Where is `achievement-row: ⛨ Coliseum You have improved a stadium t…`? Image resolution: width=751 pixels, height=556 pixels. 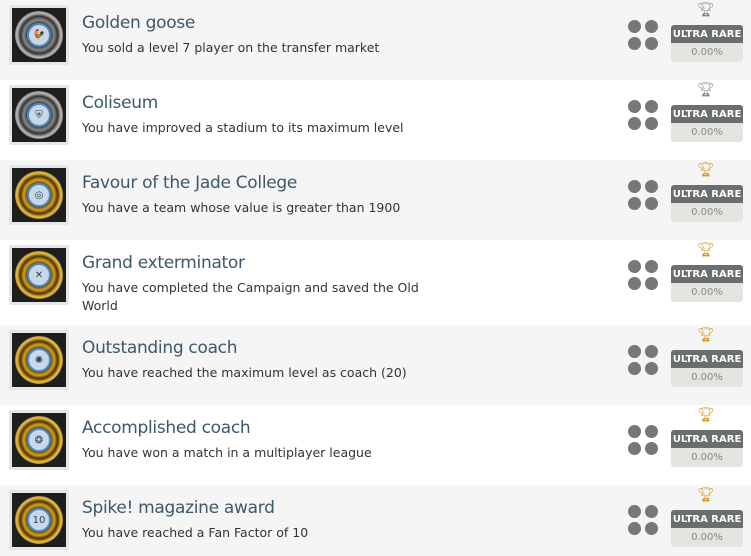
achievement-row: ⛨ Coliseum You have improved a stadium t… is located at coordinates (375, 120).